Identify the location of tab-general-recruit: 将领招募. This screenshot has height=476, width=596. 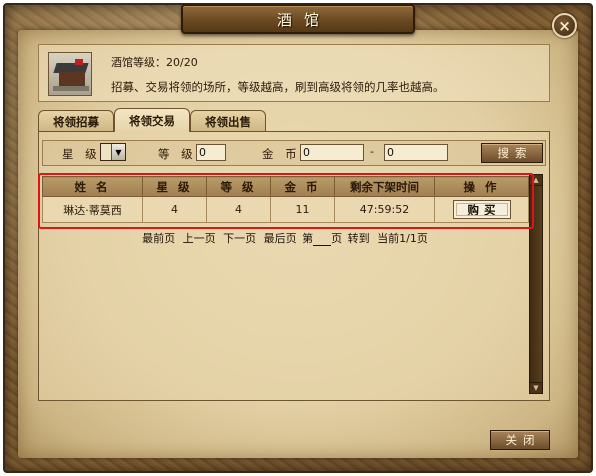
(76, 121).